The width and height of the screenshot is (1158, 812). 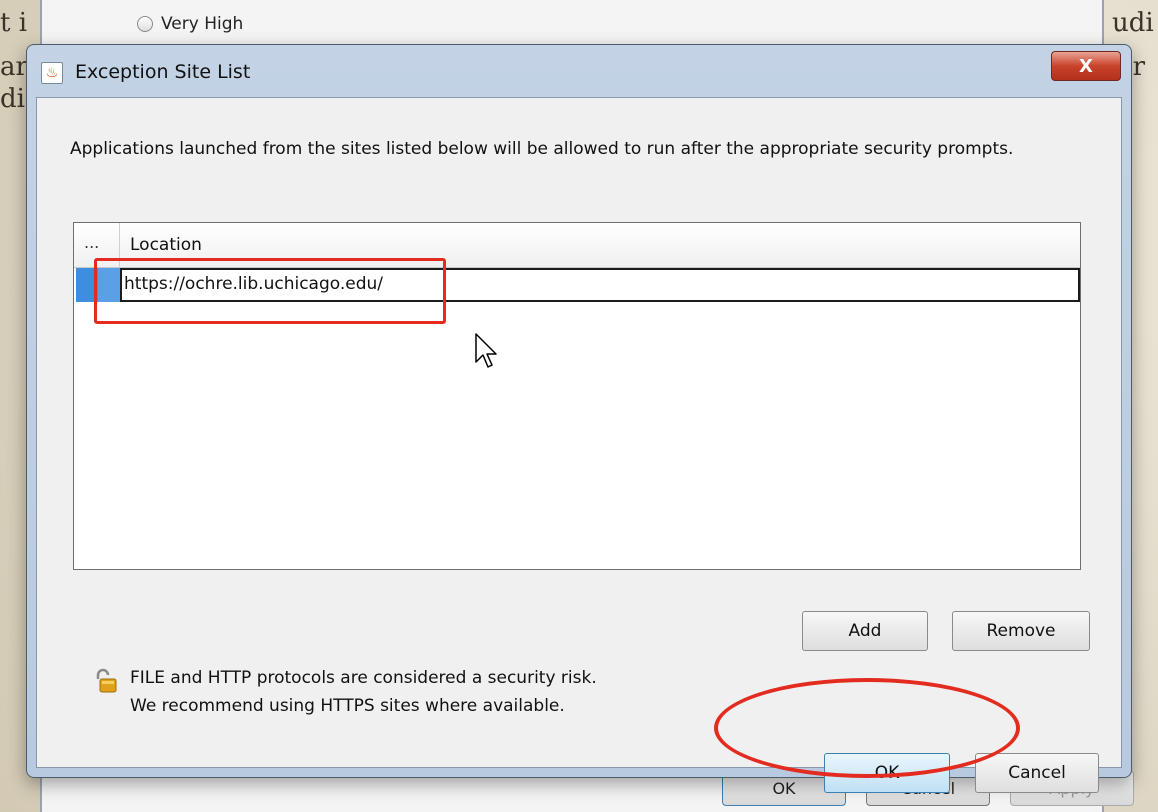 I want to click on annotation-highlight-rectangle, so click(x=270, y=291).